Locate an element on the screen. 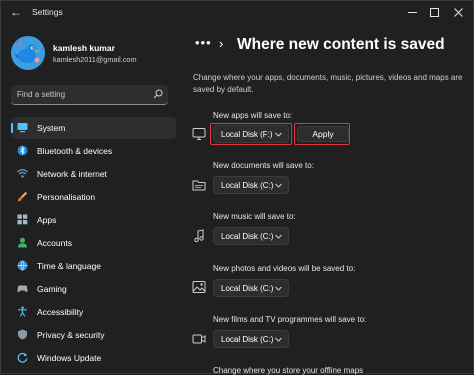 The height and width of the screenshot is (375, 474). apply-button: Apply is located at coordinates (323, 134).